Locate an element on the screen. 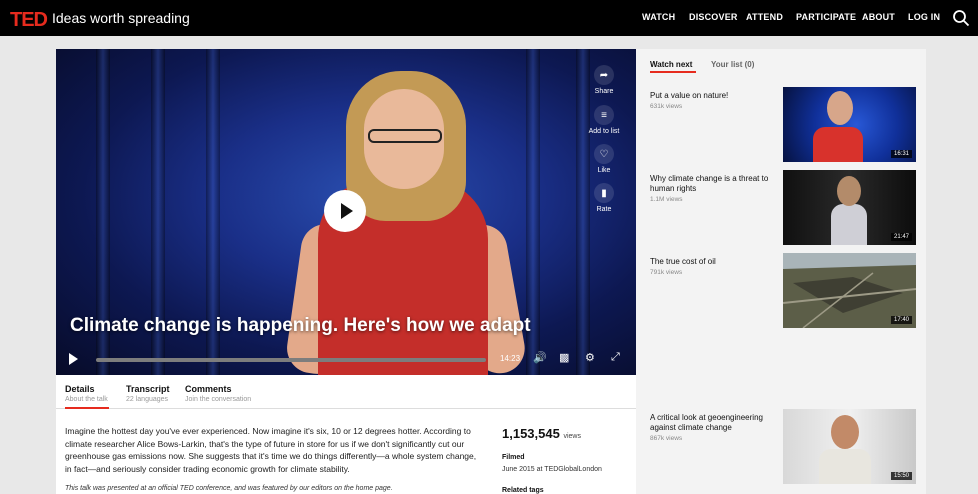 The width and height of the screenshot is (978, 494). share-button: ➦ Share is located at coordinates (604, 80).